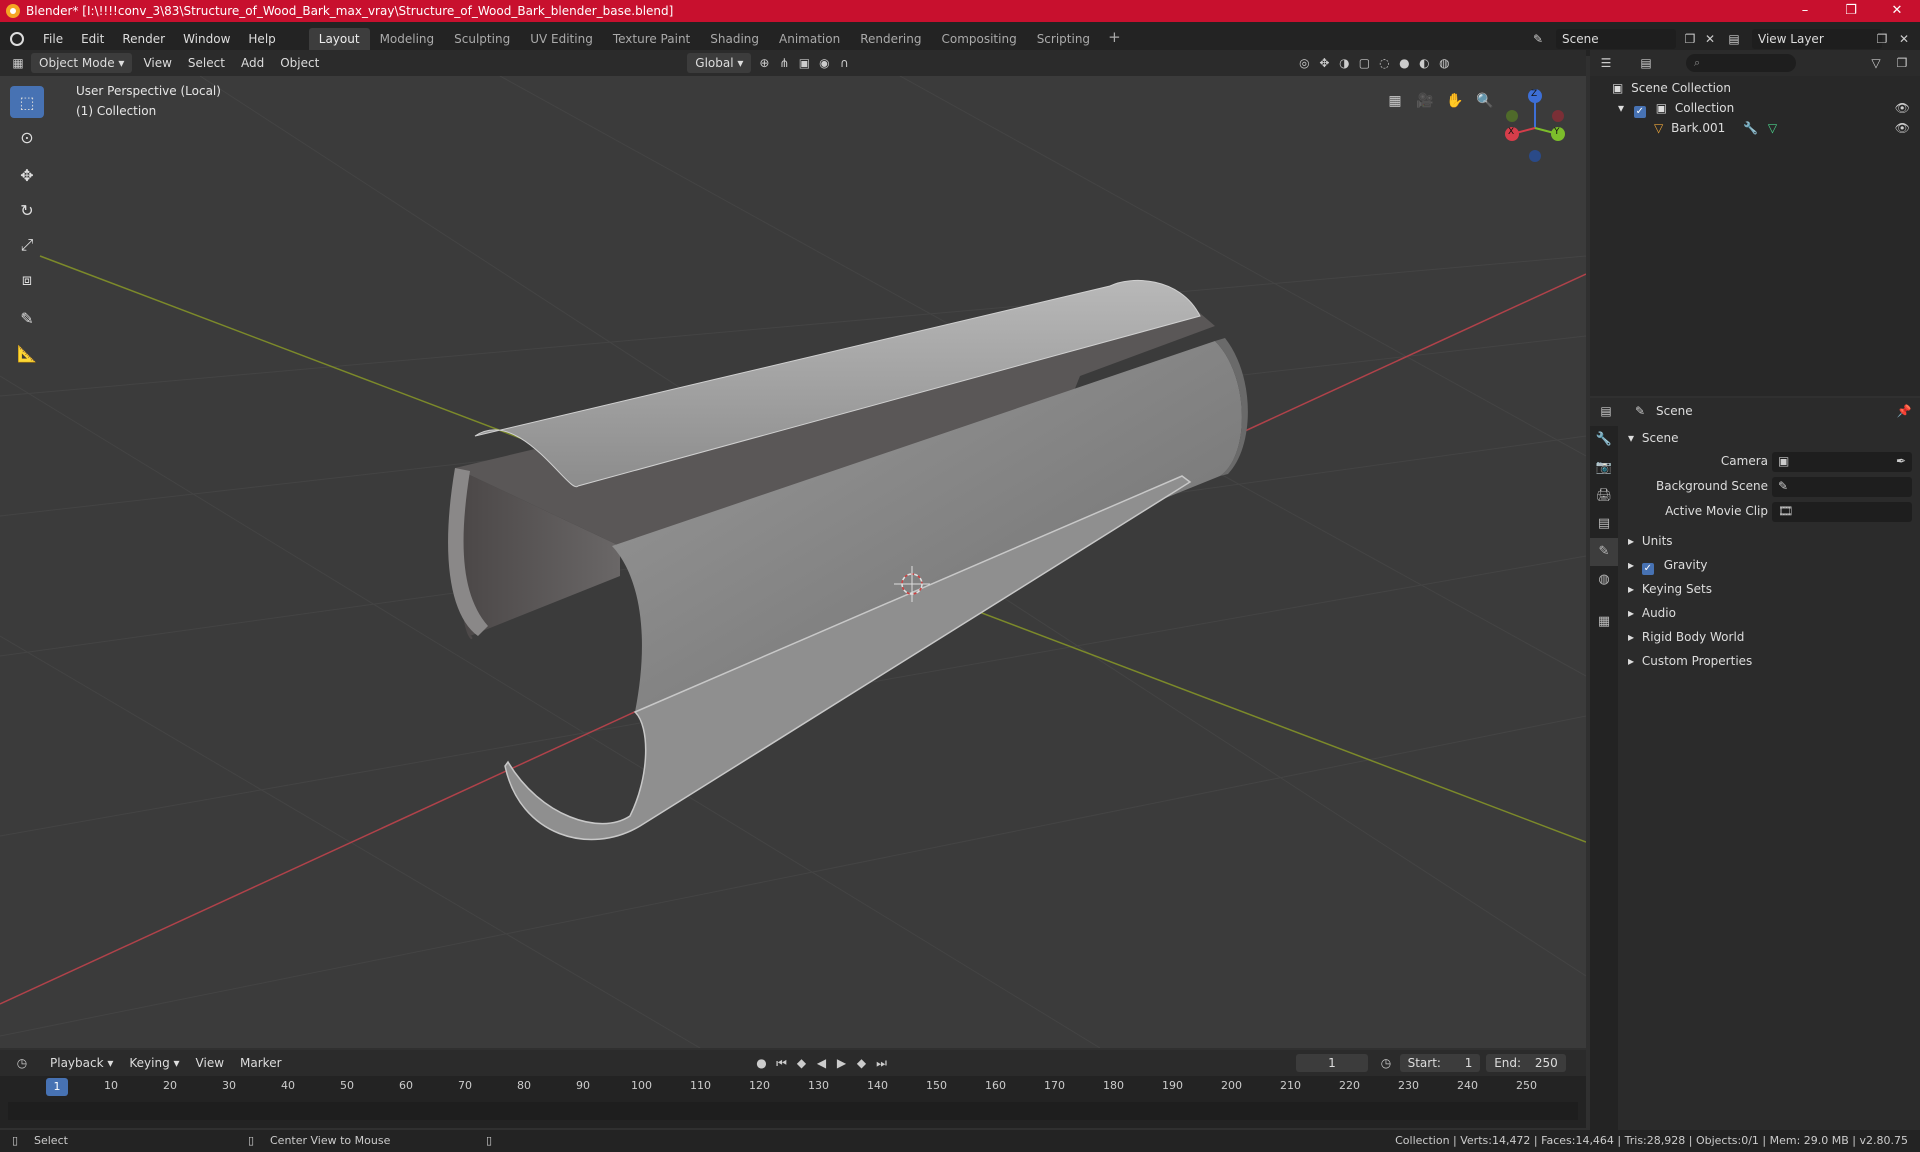  What do you see at coordinates (1455, 101) in the screenshot?
I see `pan-hand-icon: ✋` at bounding box center [1455, 101].